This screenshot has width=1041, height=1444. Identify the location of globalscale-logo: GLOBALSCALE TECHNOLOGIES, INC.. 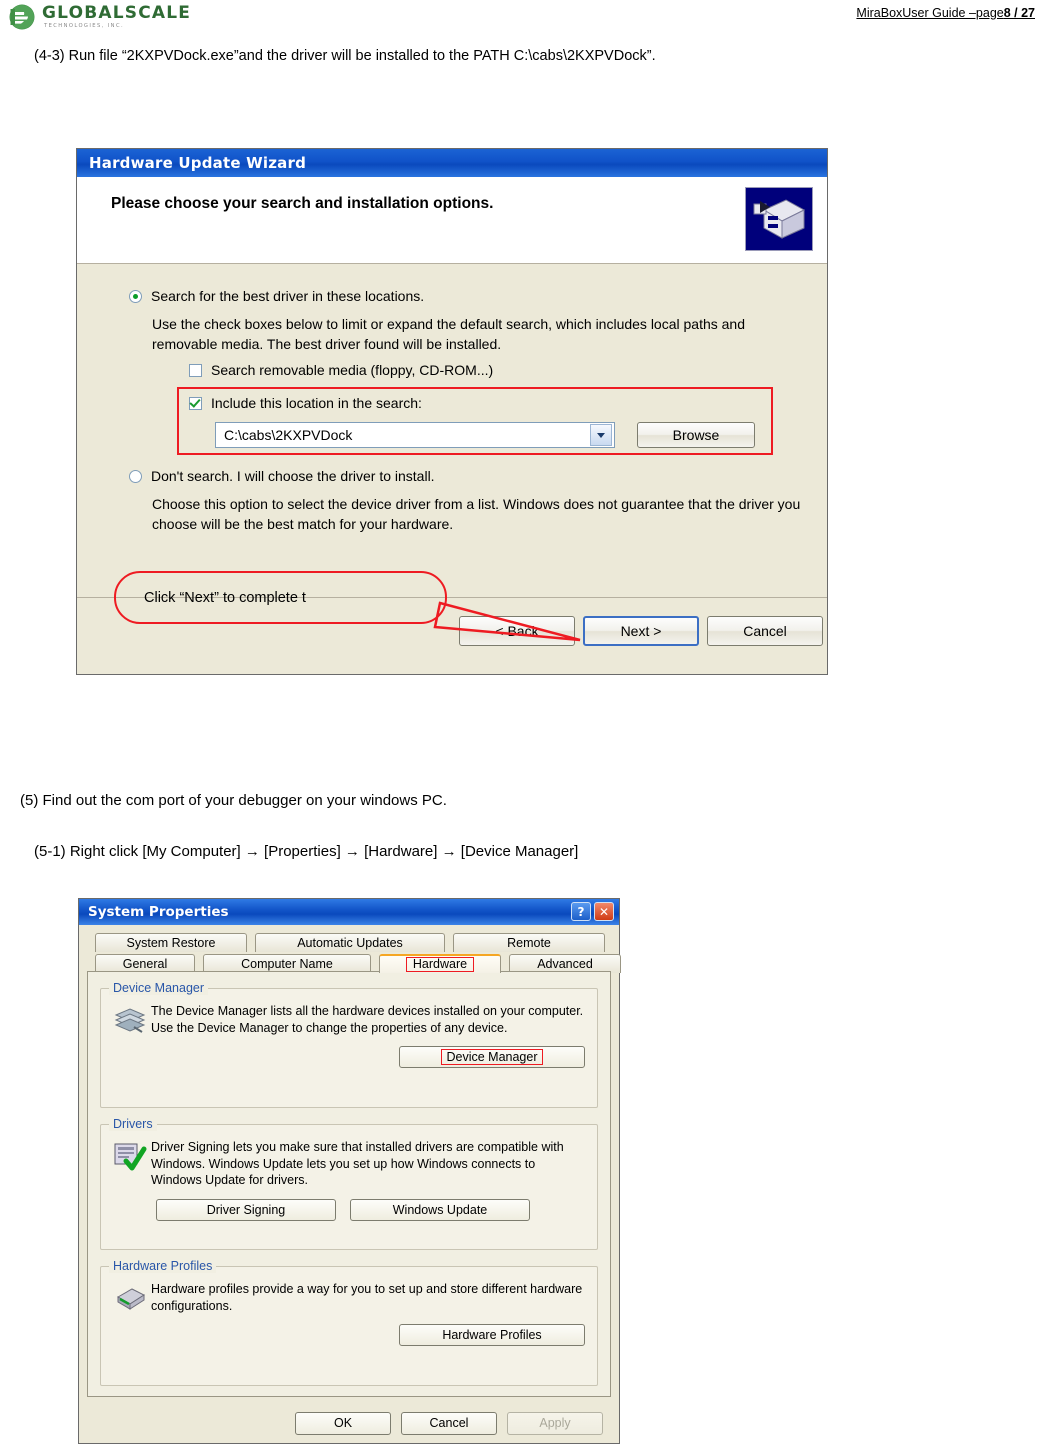
(99, 17).